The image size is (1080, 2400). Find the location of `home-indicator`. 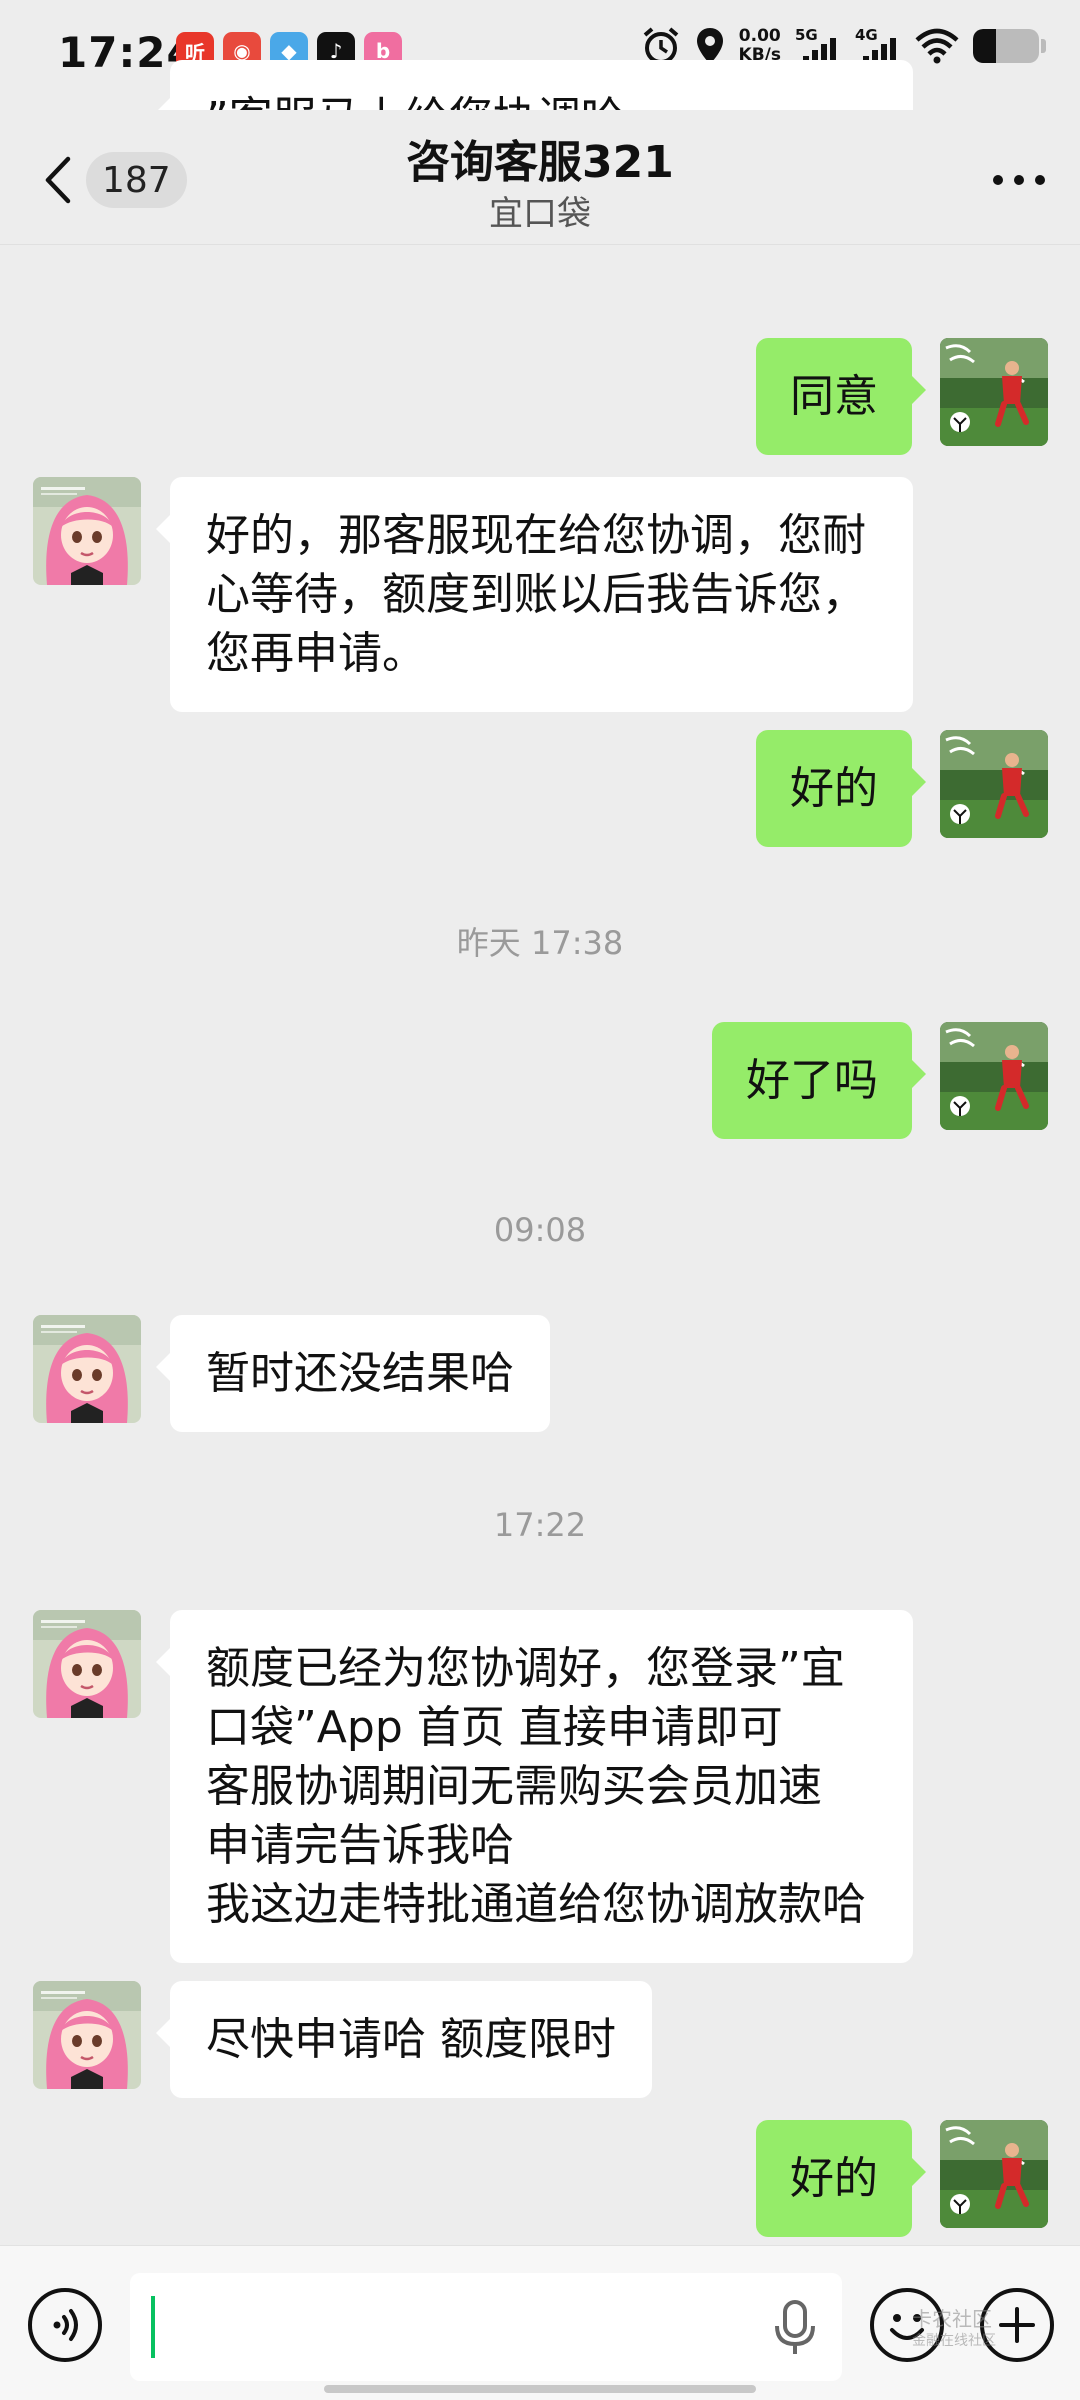

home-indicator is located at coordinates (540, 2389).